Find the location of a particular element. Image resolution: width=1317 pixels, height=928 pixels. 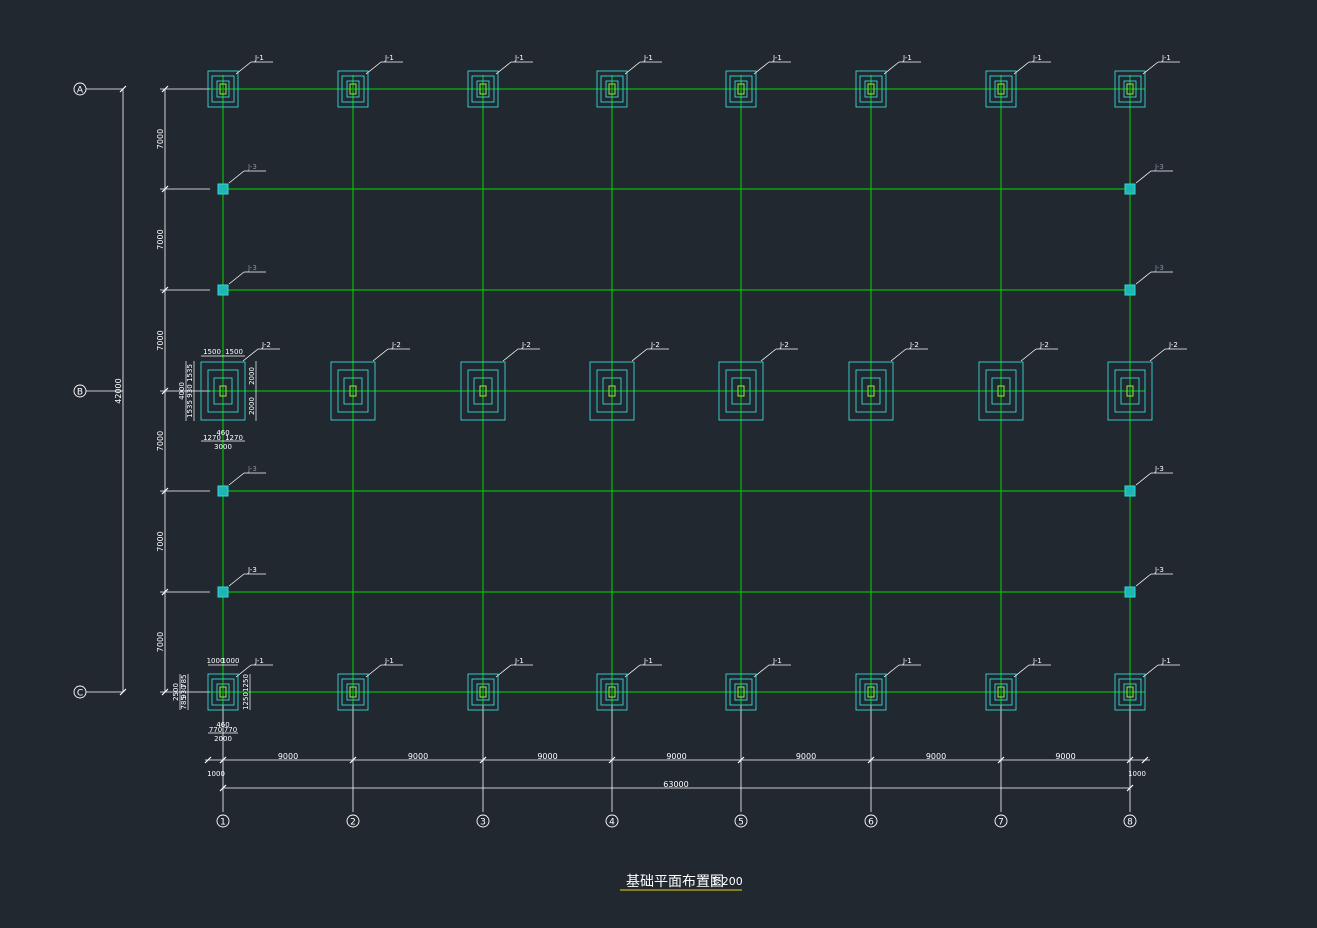

det-left-total-j2: 4000 is located at coordinates (182, 391).